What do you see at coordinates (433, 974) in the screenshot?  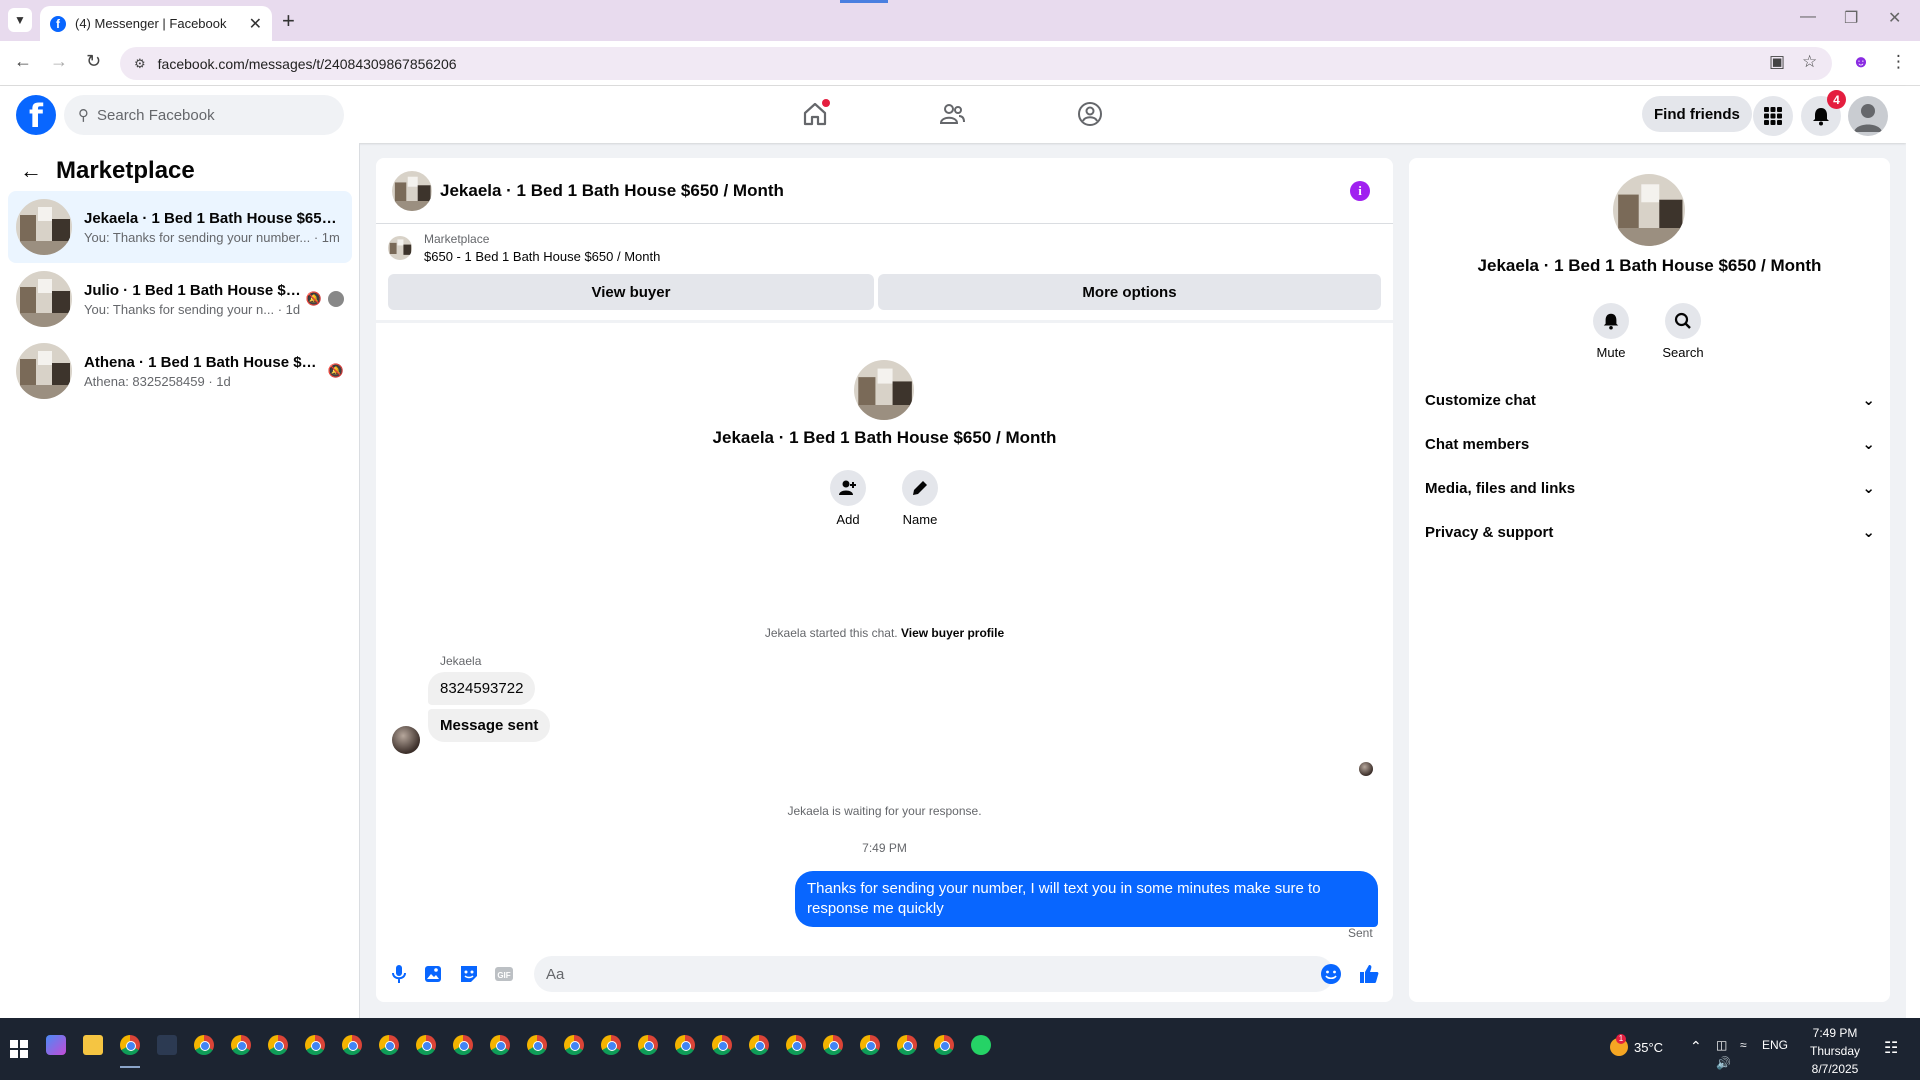 I see `photo-icon` at bounding box center [433, 974].